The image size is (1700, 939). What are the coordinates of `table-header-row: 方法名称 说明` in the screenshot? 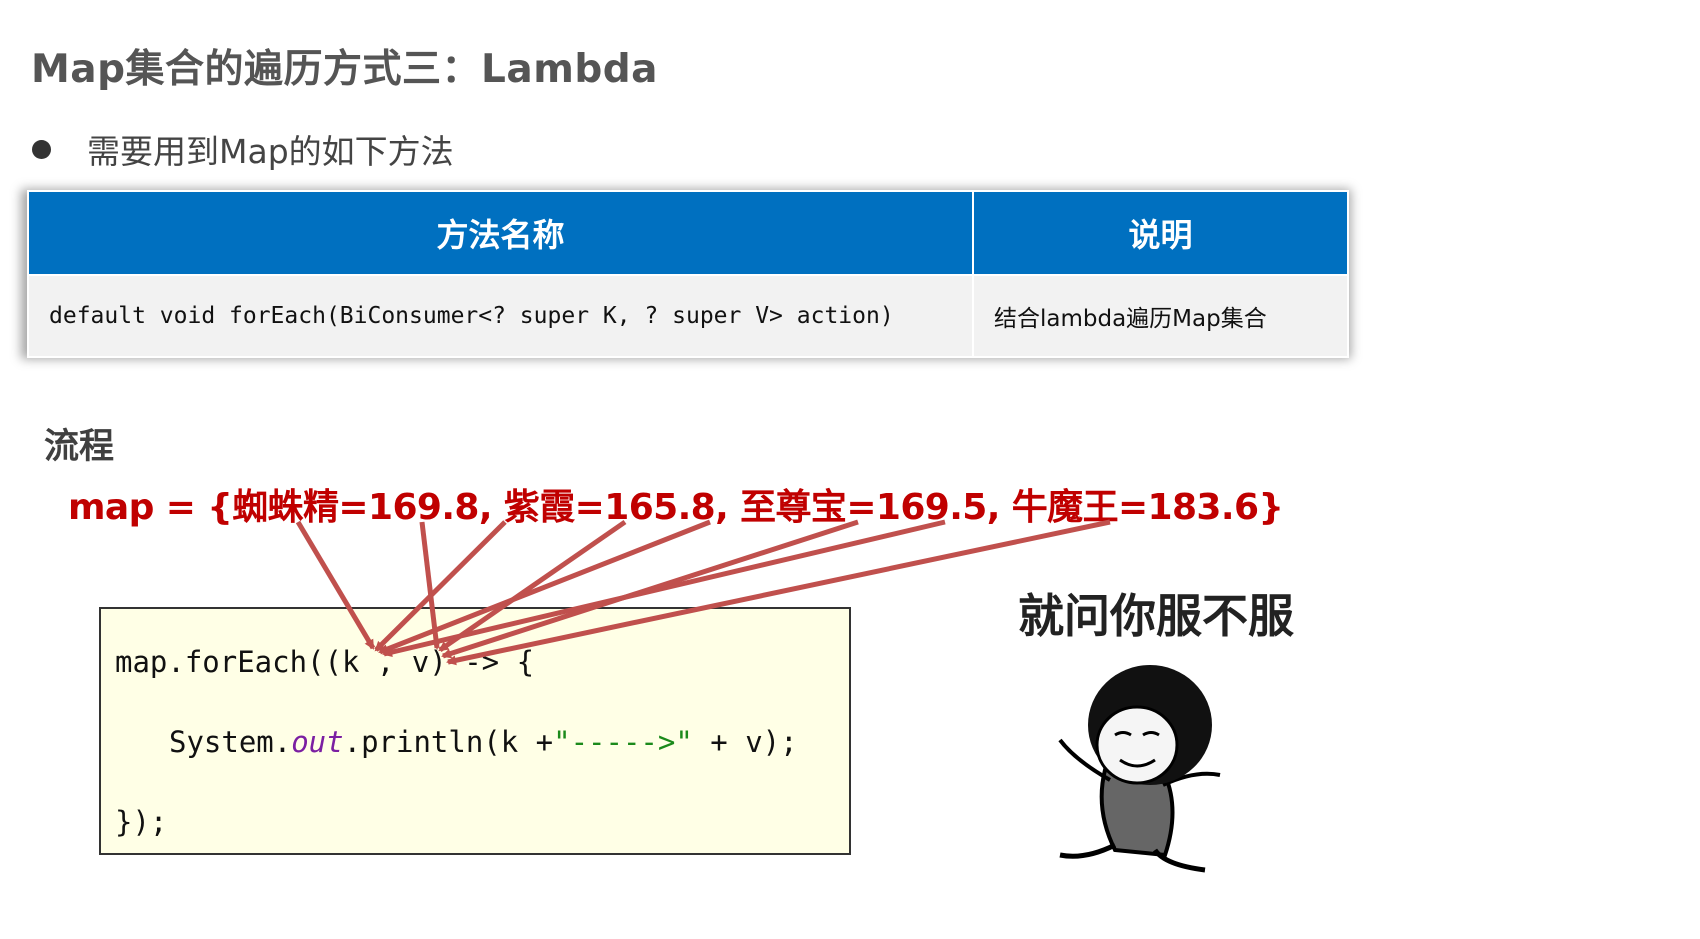 It's located at (688, 233).